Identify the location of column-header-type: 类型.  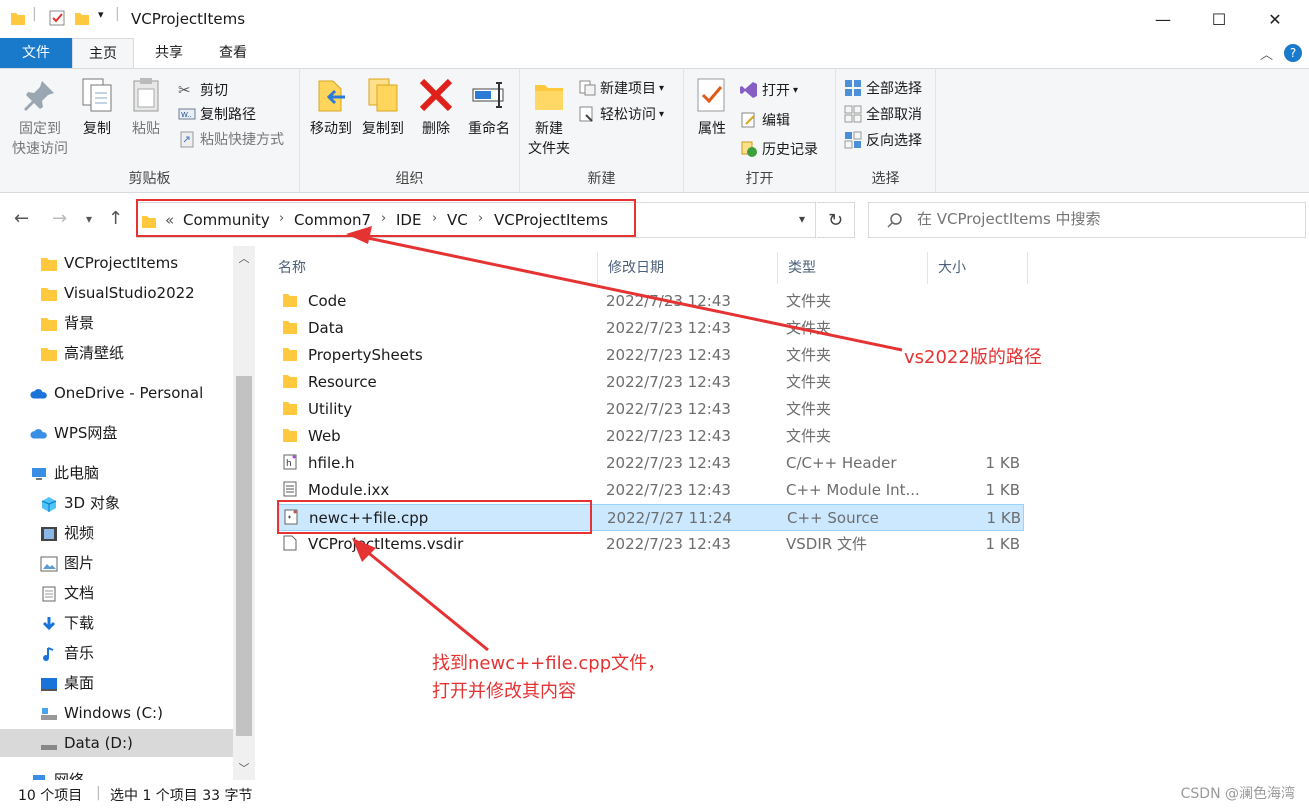
(853, 268).